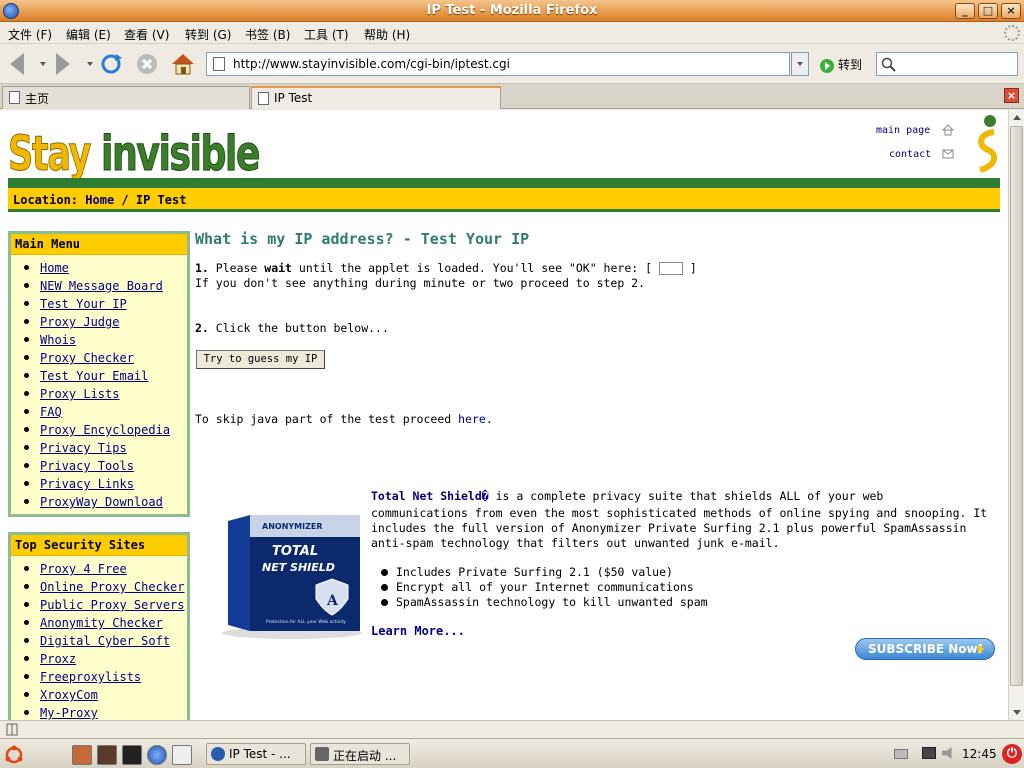  I want to click on main-menu-item: FAQ, so click(104, 414).